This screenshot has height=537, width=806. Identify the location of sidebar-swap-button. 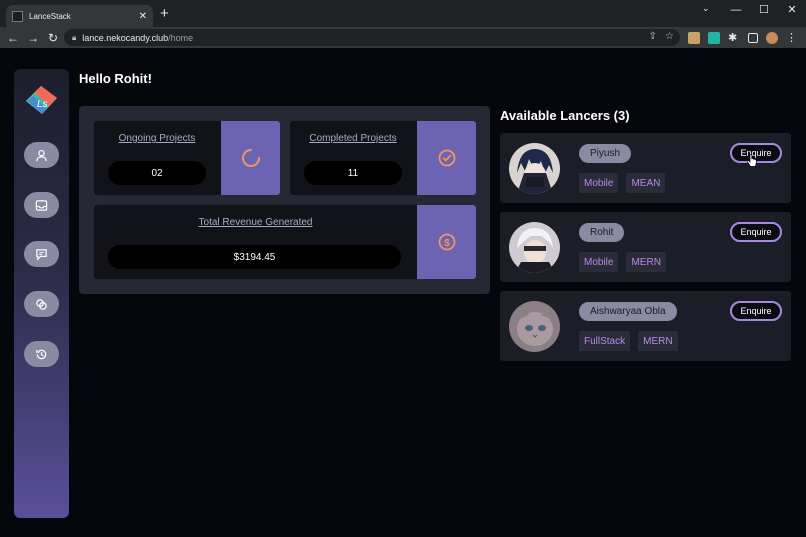
(41, 304).